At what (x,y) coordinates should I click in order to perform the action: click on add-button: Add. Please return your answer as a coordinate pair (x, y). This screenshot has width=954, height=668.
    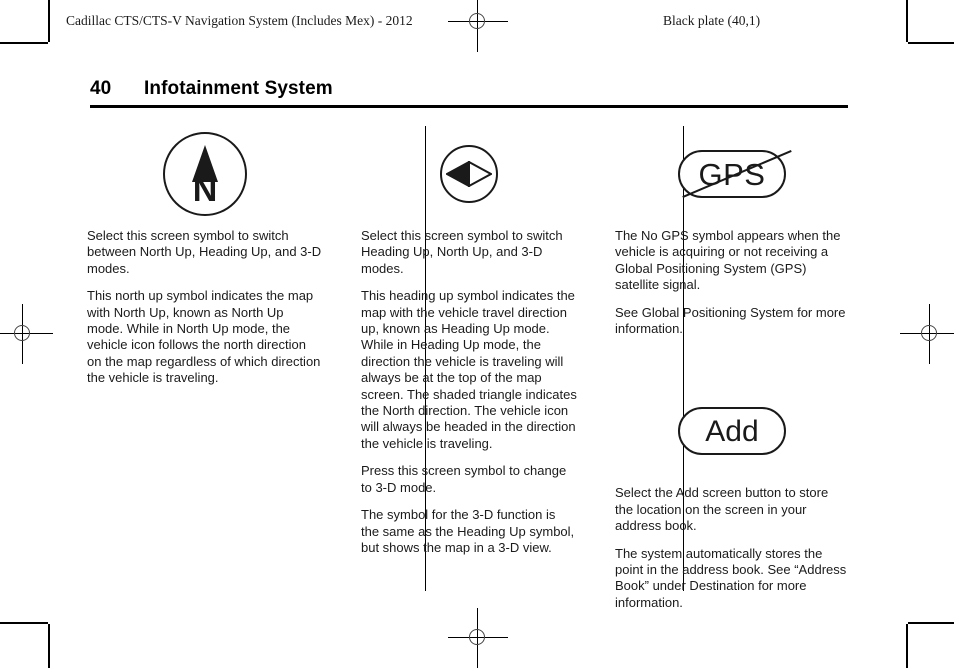
    Looking at the image, I should click on (732, 431).